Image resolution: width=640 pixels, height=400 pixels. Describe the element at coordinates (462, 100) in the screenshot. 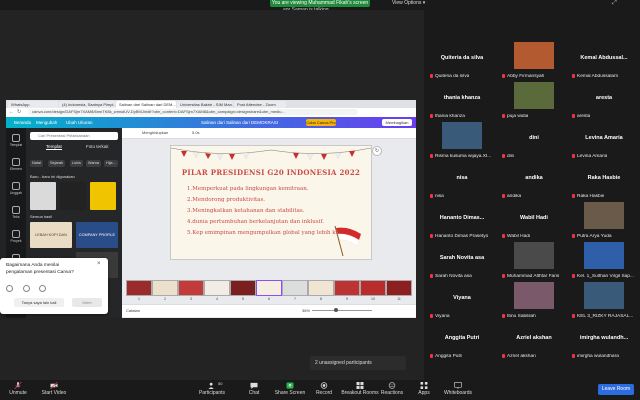

I see `participant-tile: thania khanza thania khanza` at that location.